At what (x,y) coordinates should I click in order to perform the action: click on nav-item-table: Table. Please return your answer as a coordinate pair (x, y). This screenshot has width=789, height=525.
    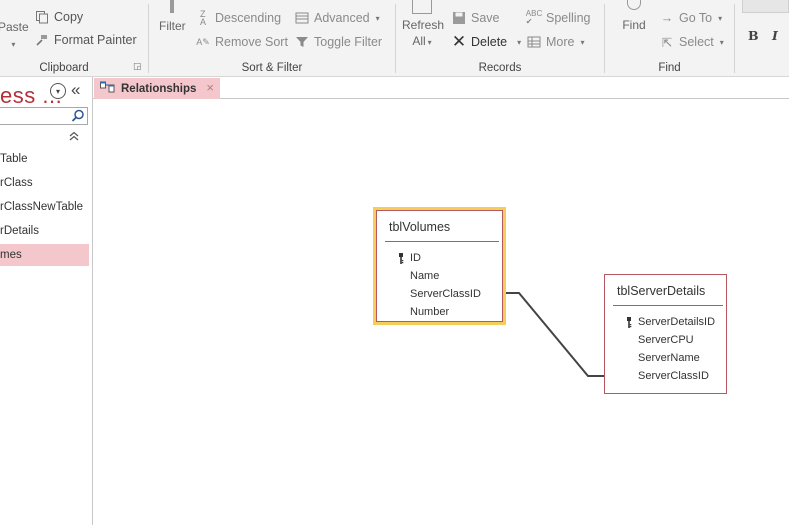
    Looking at the image, I should click on (44, 159).